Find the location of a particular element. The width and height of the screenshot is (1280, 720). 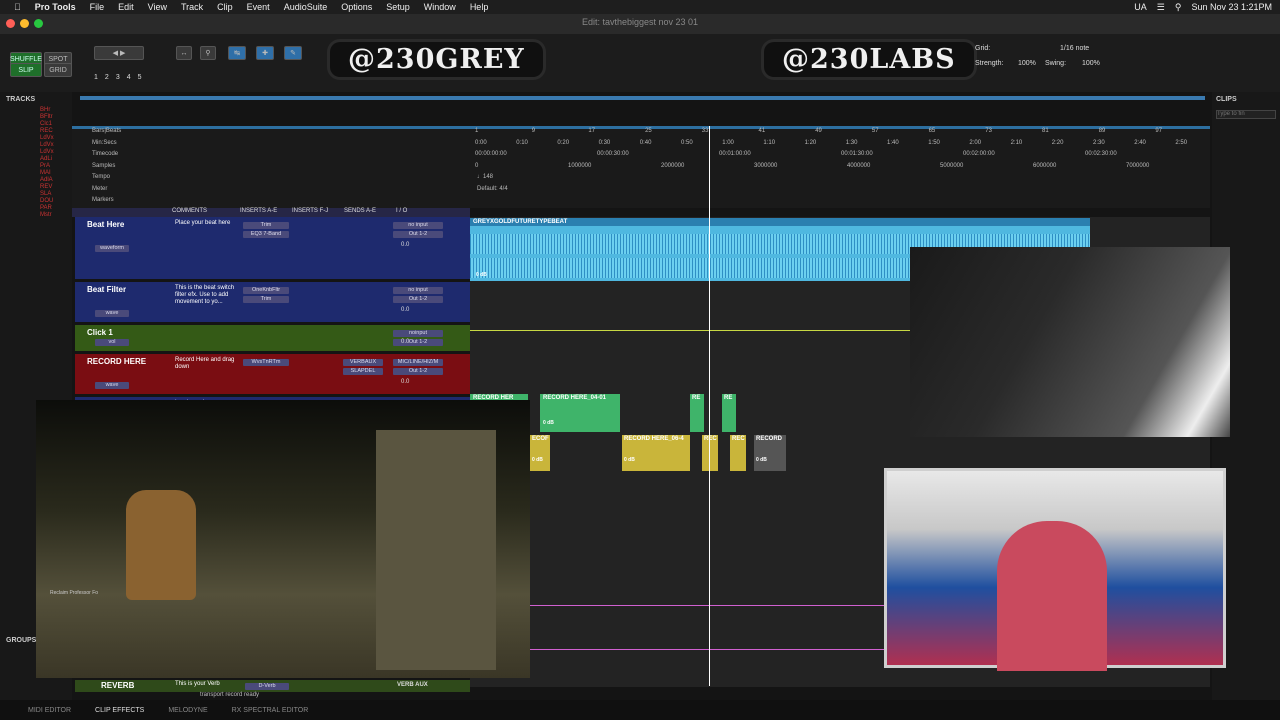

tracks-list-item: PrA is located at coordinates (36, 166).